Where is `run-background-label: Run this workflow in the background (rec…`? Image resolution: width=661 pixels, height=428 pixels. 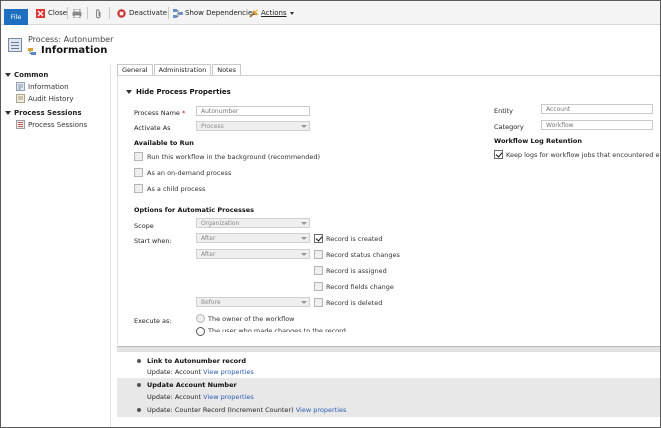
run-background-label: Run this workflow in the background (rec… is located at coordinates (234, 157).